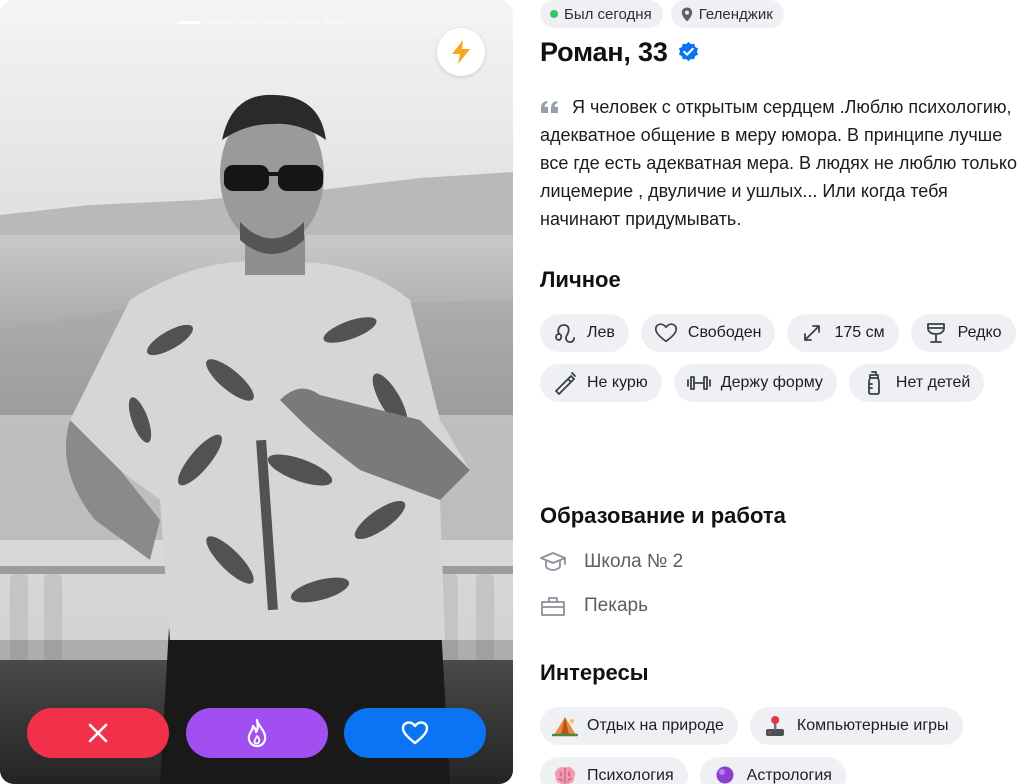 The height and width of the screenshot is (784, 1026). What do you see at coordinates (725, 773) in the screenshot?
I see `crystal-ball-icon` at bounding box center [725, 773].